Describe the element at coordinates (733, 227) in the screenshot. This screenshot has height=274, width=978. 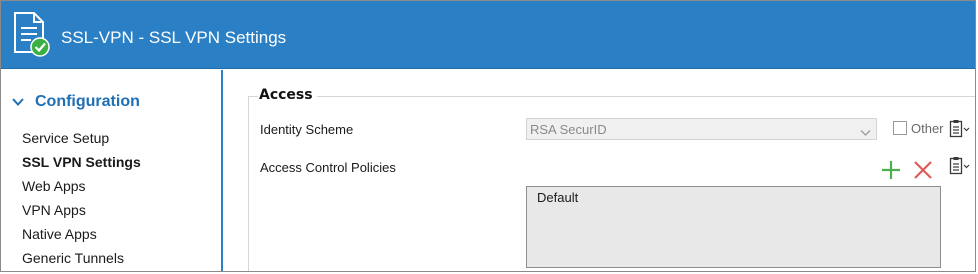
I see `access-control-policies-list: Default` at that location.